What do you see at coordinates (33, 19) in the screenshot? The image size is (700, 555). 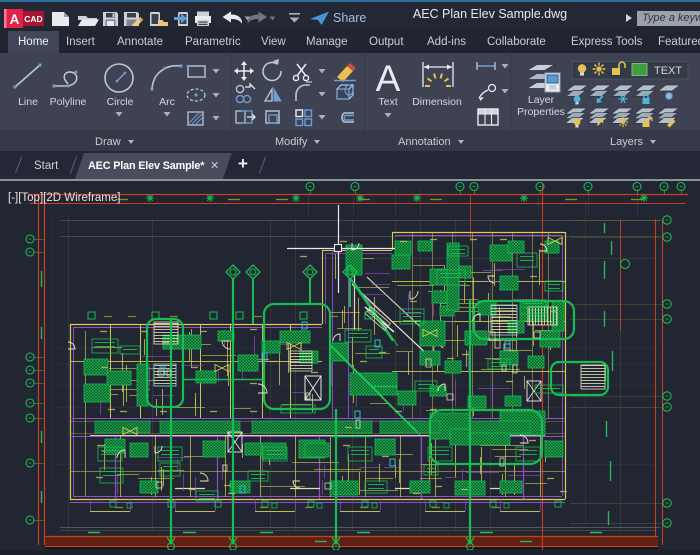 I see `svg-text: CAD` at bounding box center [33, 19].